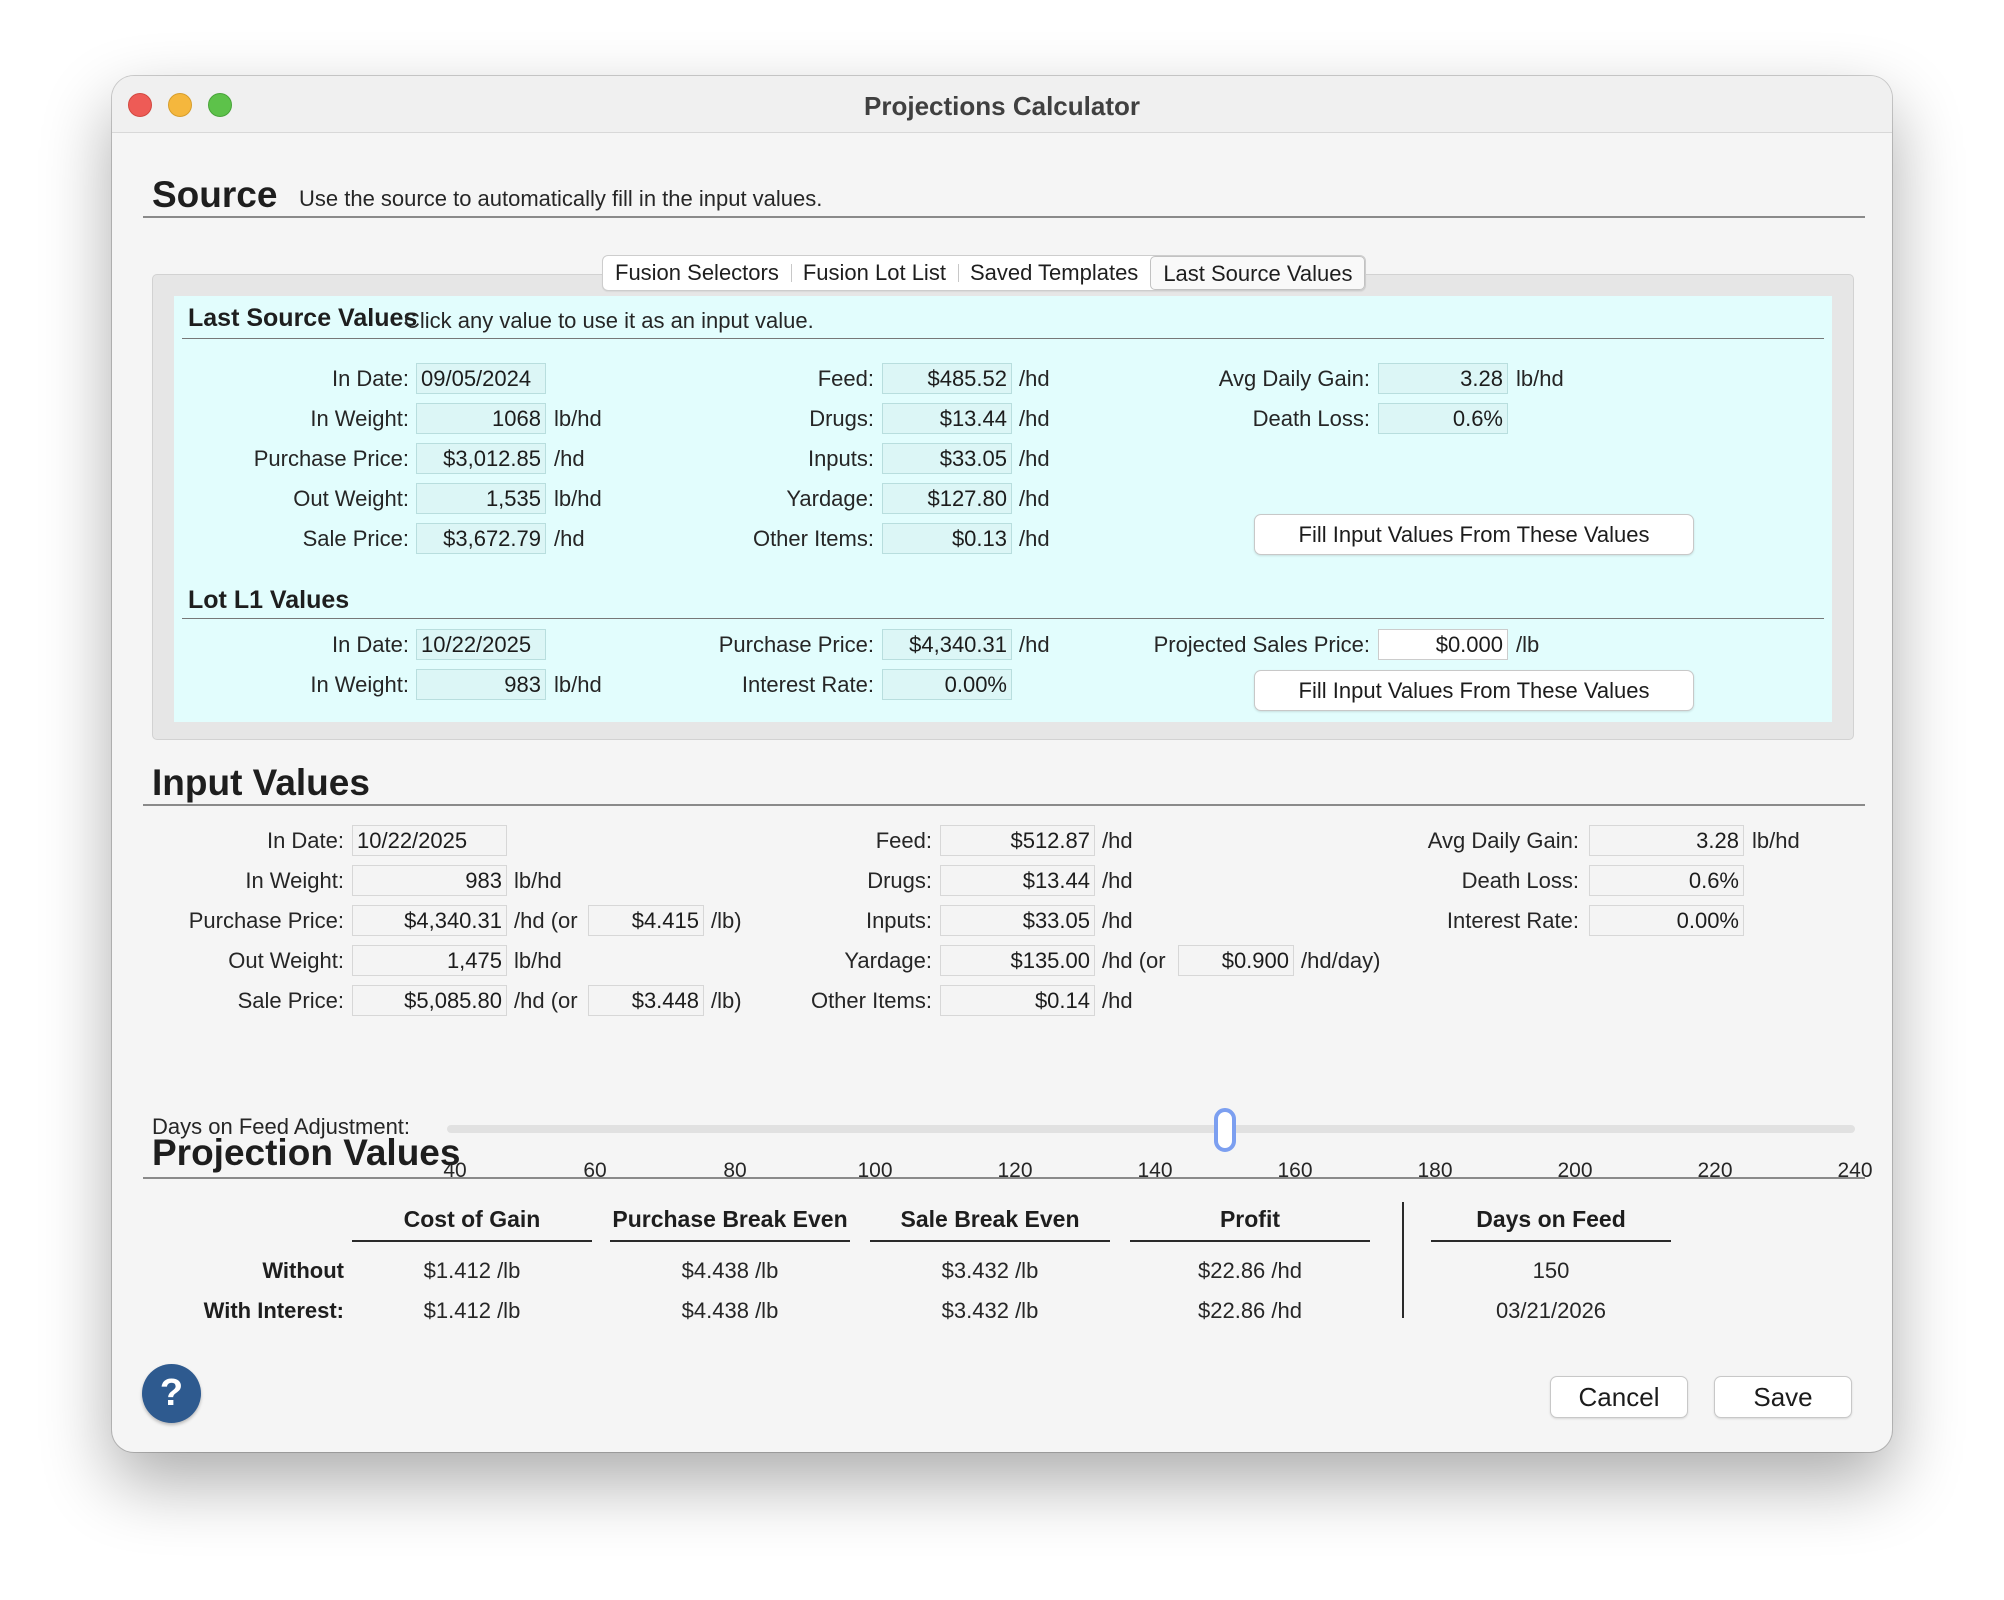 This screenshot has height=1600, width=2004. I want to click on col-days-on-feed: Days on Feed, so click(1551, 1219).